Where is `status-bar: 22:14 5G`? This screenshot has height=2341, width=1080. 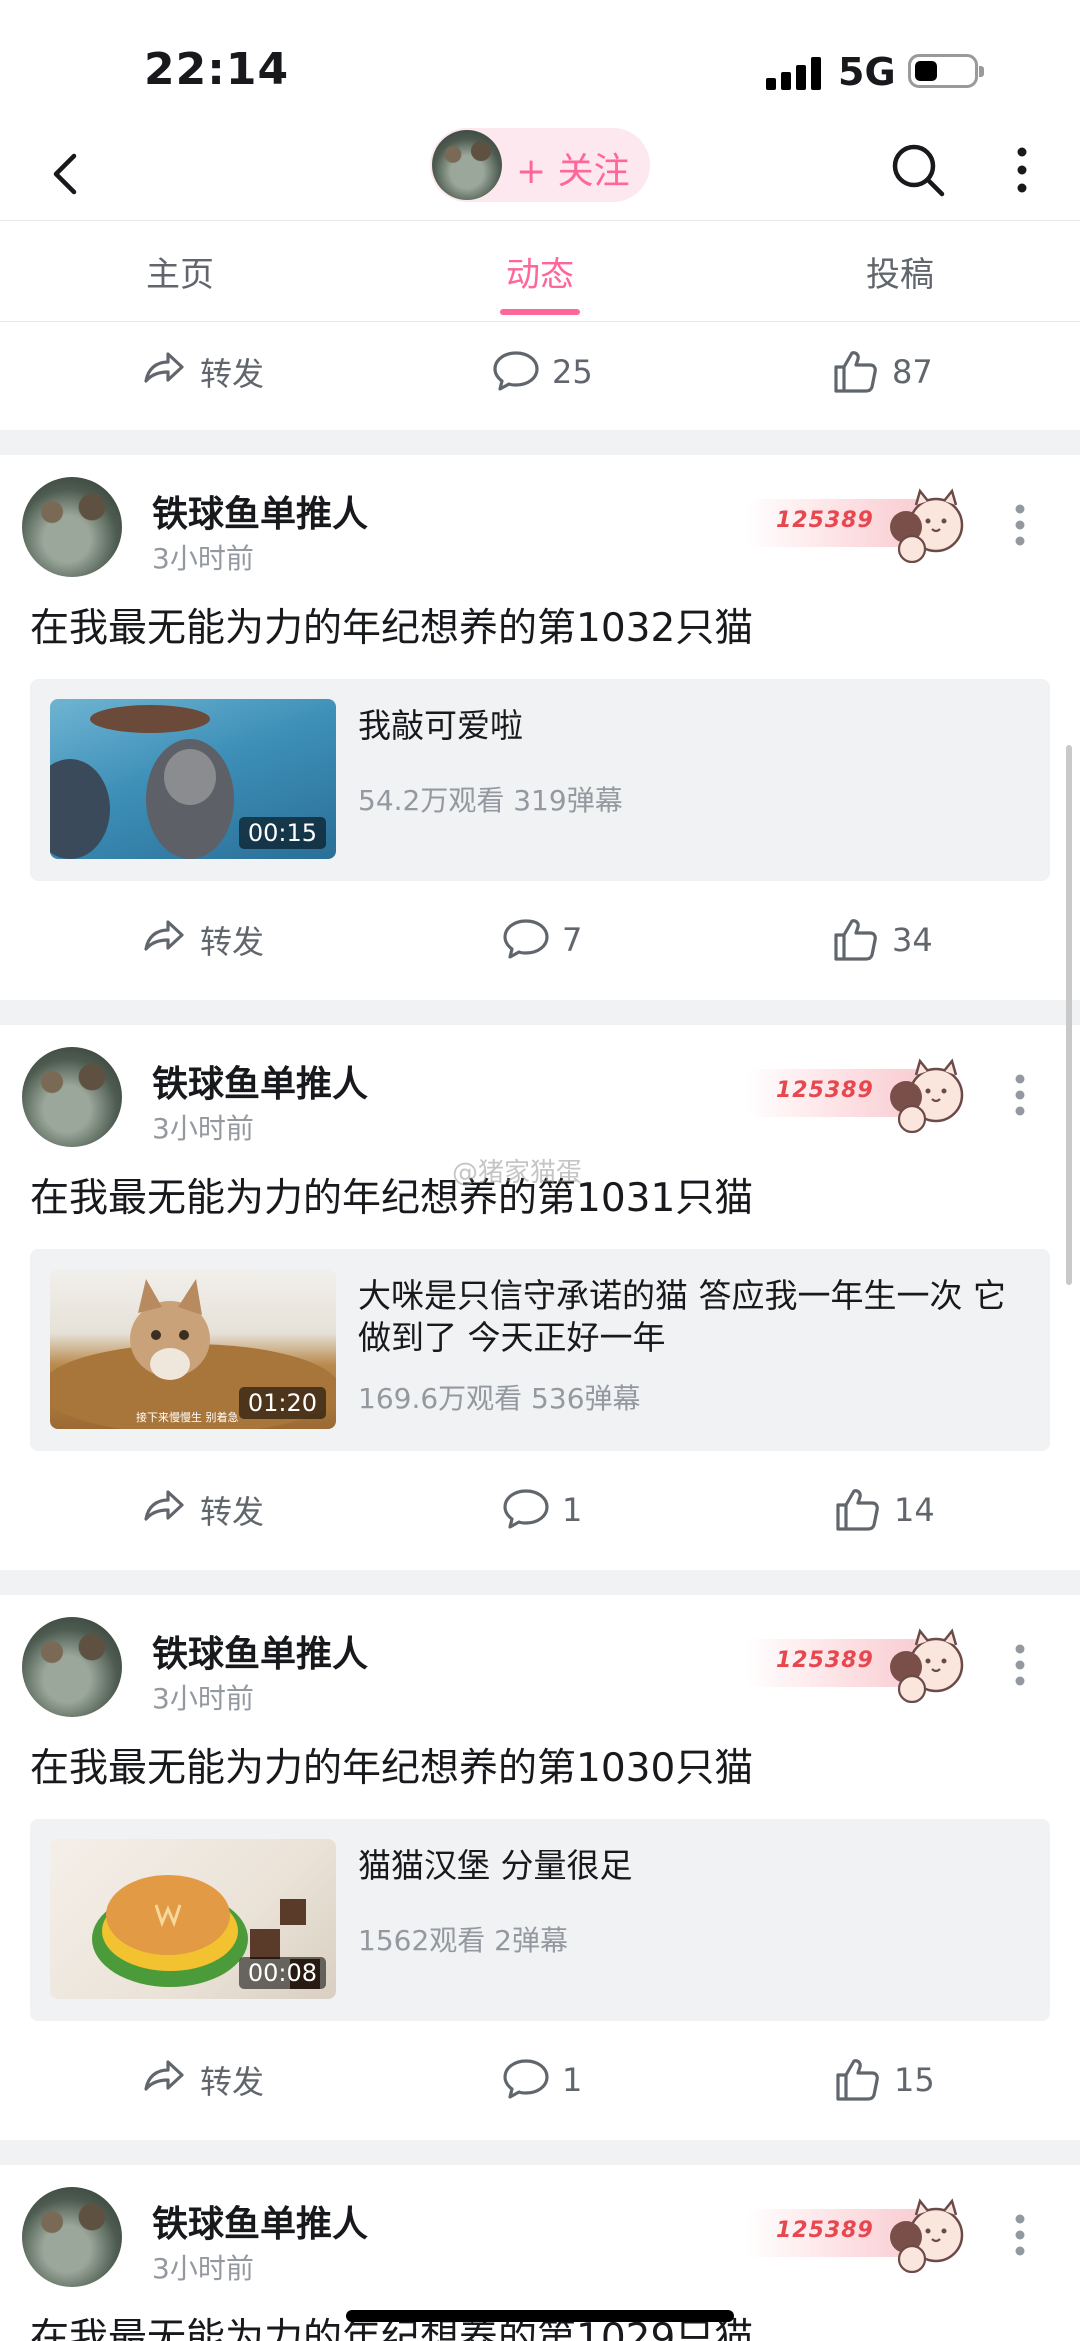
status-bar: 22:14 5G is located at coordinates (540, 64).